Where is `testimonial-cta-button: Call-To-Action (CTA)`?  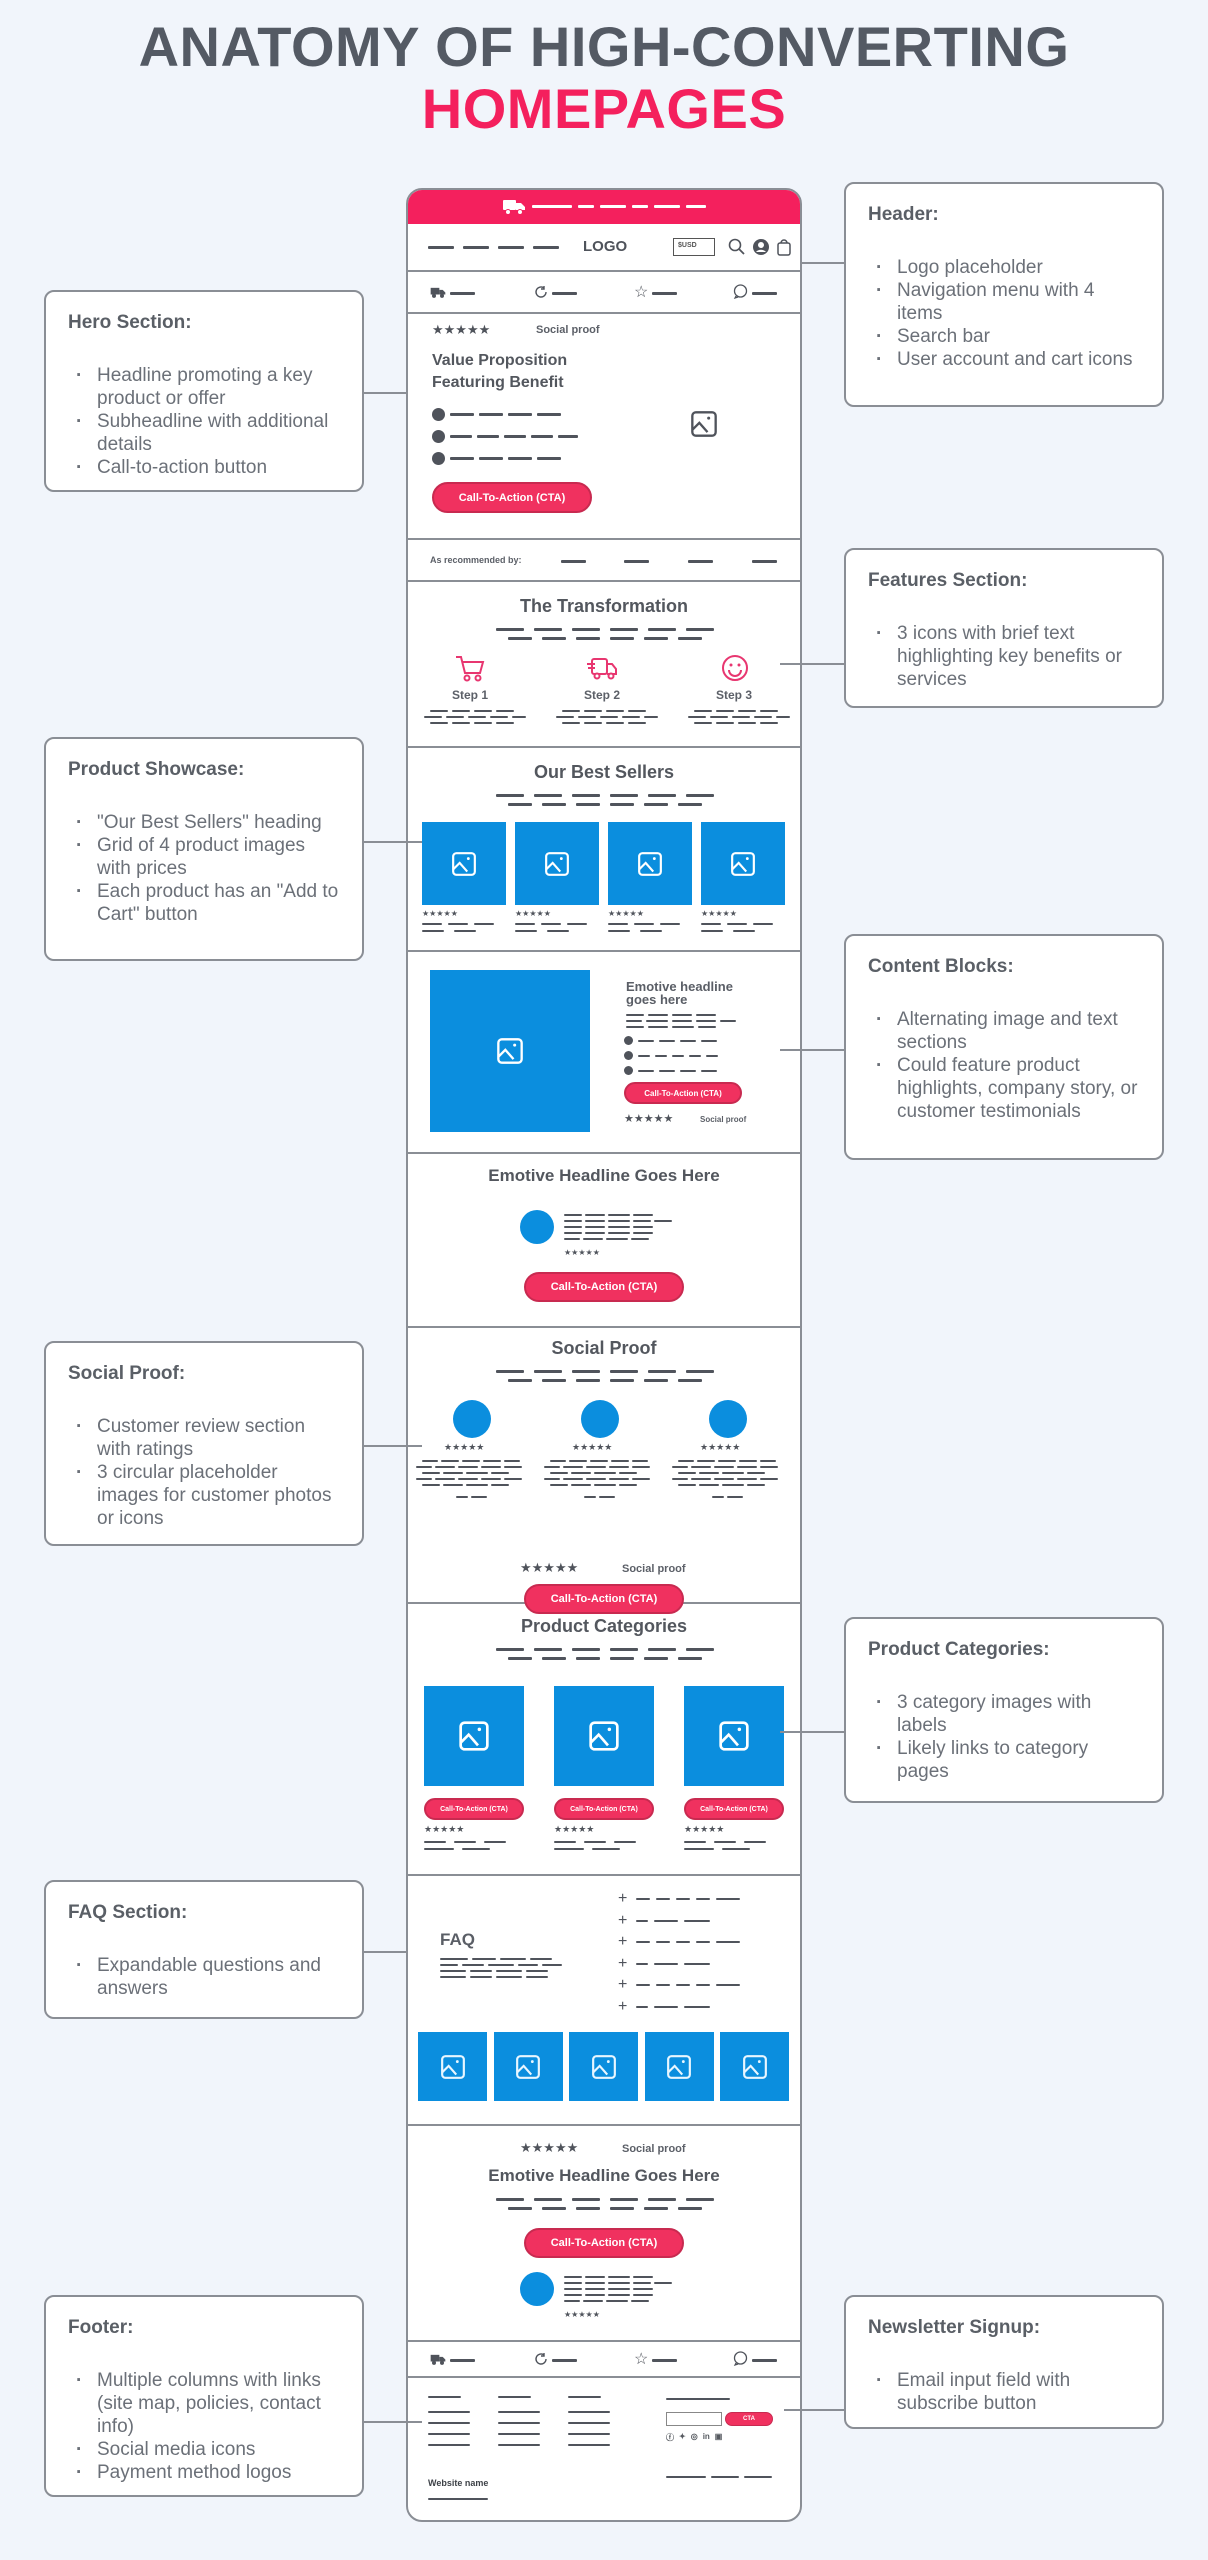 testimonial-cta-button: Call-To-Action (CTA) is located at coordinates (604, 1287).